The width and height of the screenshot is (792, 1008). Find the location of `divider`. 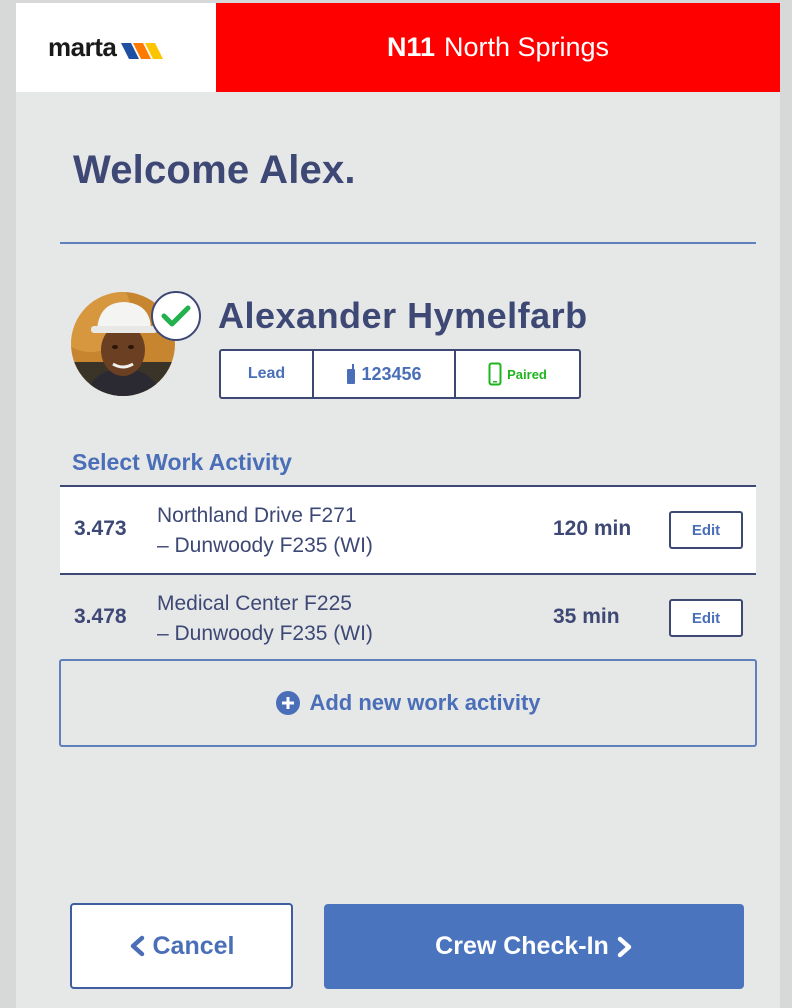

divider is located at coordinates (408, 243).